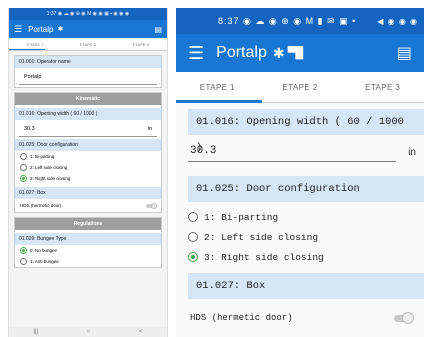 Image resolution: width=424 pixels, height=337 pixels. I want to click on small-tab-indicator, so click(27, 49).